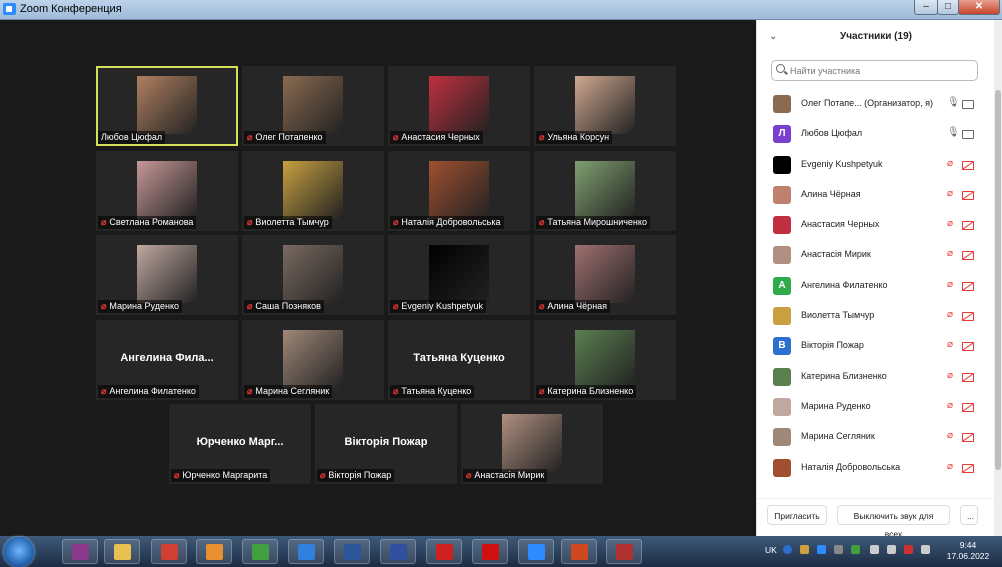  What do you see at coordinates (573, 306) in the screenshot?
I see `tile-name-bar: ⌀ Алина Чёрная` at bounding box center [573, 306].